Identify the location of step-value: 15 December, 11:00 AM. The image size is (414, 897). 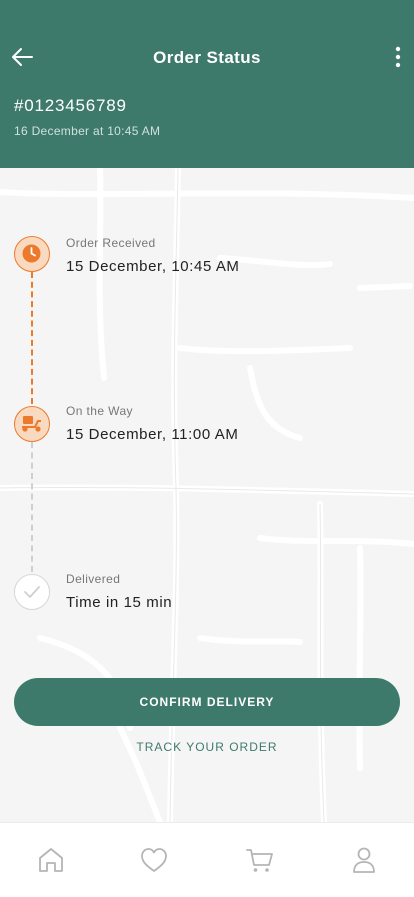
(152, 434).